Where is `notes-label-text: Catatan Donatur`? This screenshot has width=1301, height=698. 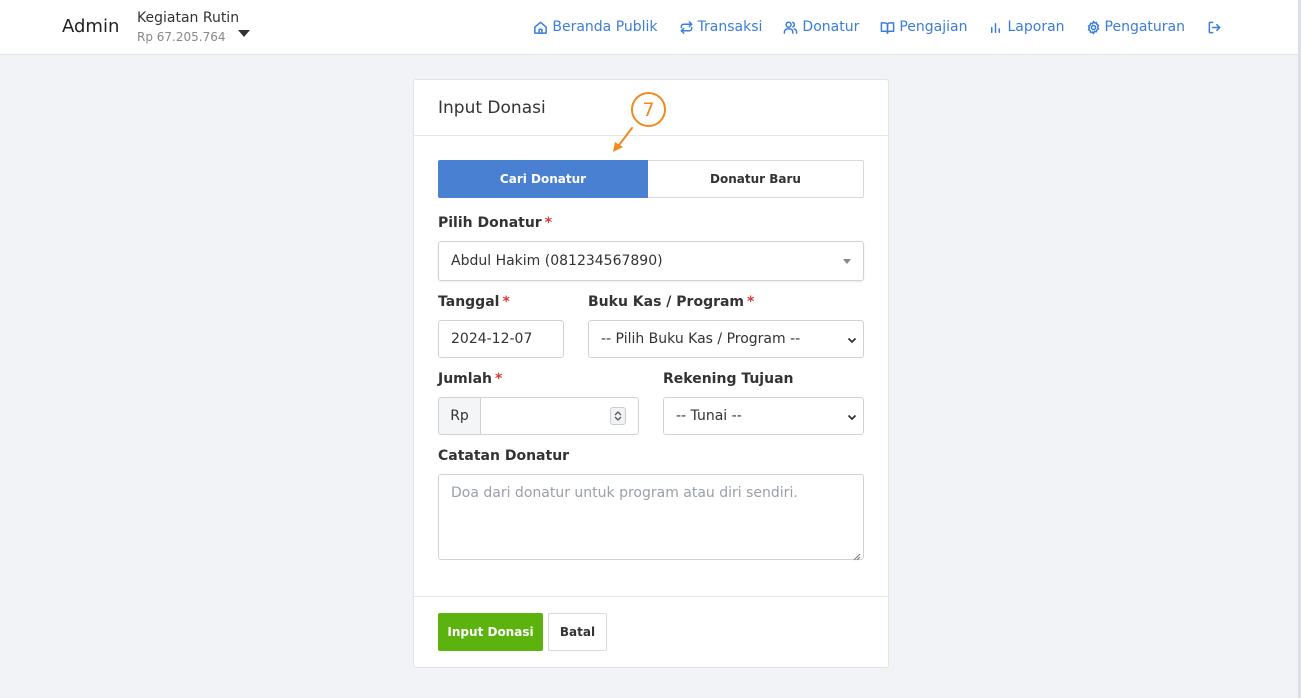 notes-label-text: Catatan Donatur is located at coordinates (504, 456).